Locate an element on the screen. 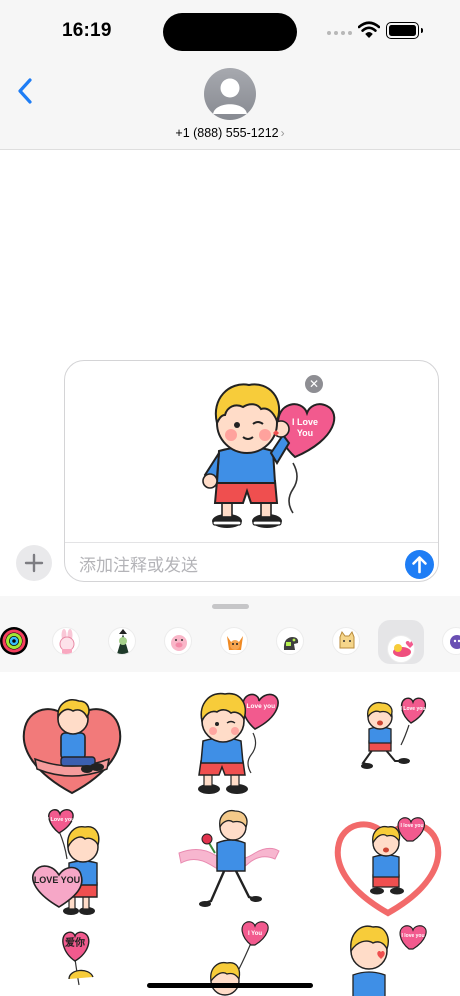 This screenshot has height=996, width=460. compose-divider is located at coordinates (251, 542).